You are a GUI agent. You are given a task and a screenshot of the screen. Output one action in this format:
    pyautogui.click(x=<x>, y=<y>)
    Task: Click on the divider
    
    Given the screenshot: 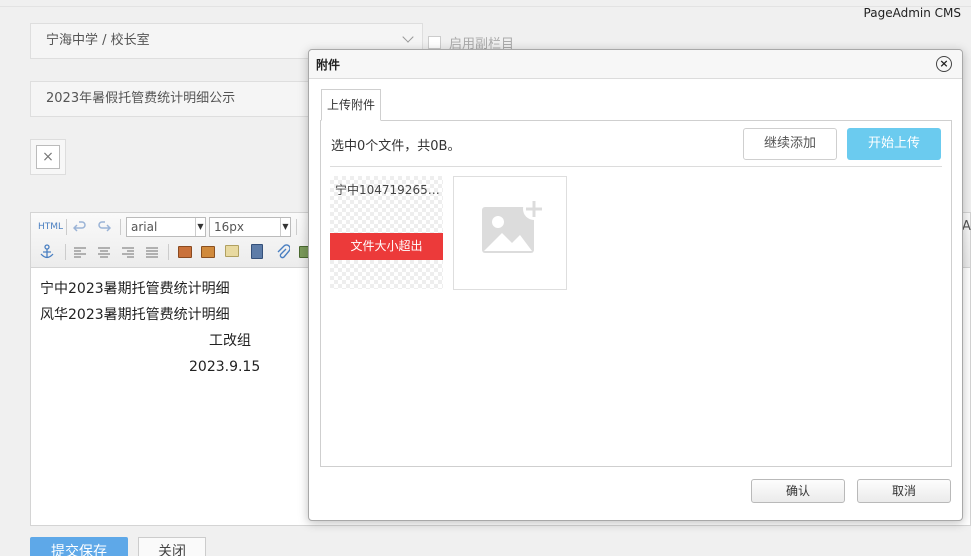 What is the action you would take?
    pyautogui.click(x=636, y=166)
    